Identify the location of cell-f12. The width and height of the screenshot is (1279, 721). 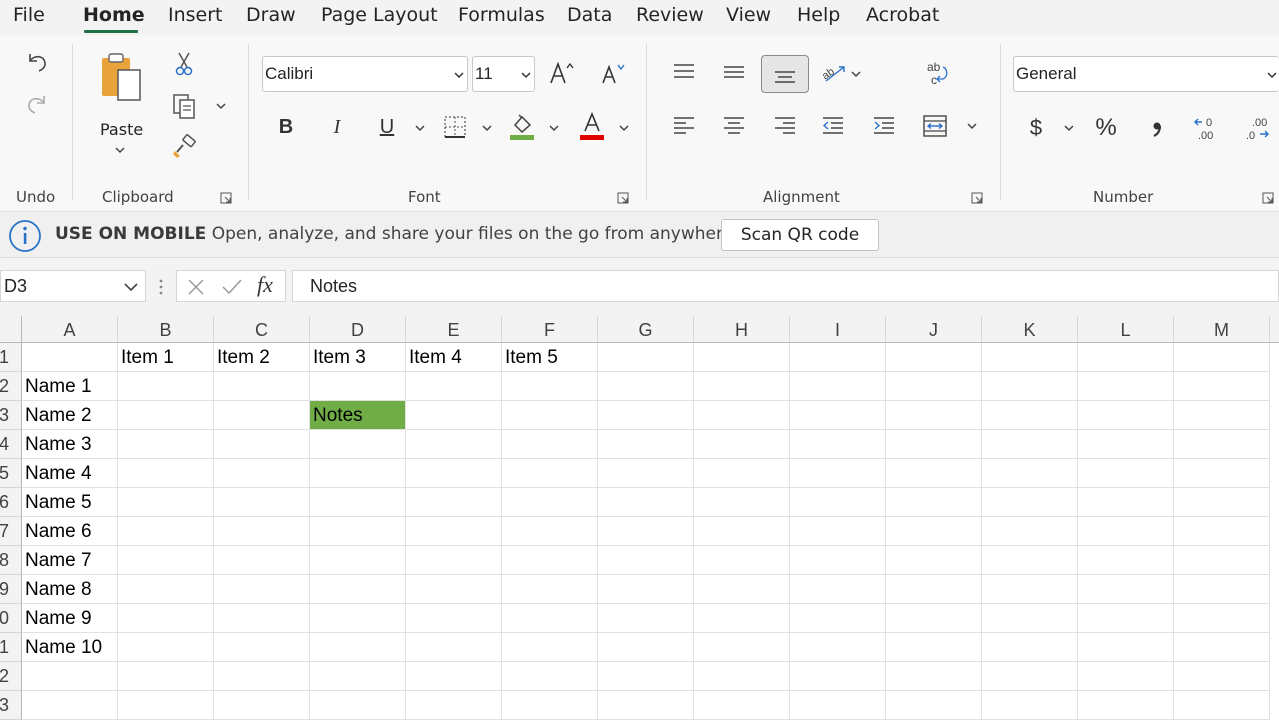
(550, 676).